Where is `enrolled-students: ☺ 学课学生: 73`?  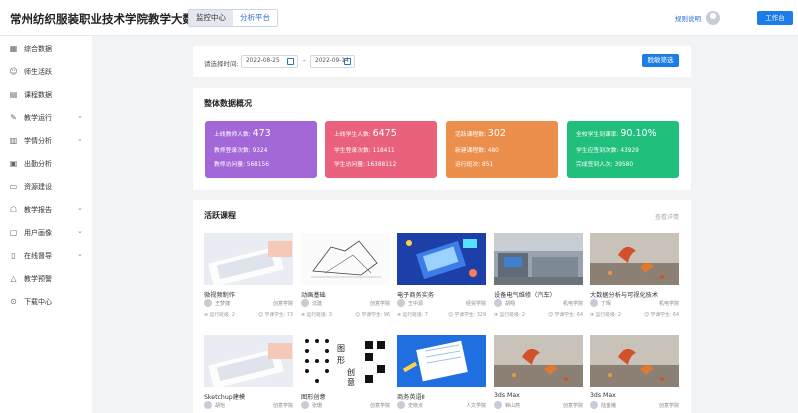 enrolled-students: ☺ 学课学生: 73 is located at coordinates (275, 315).